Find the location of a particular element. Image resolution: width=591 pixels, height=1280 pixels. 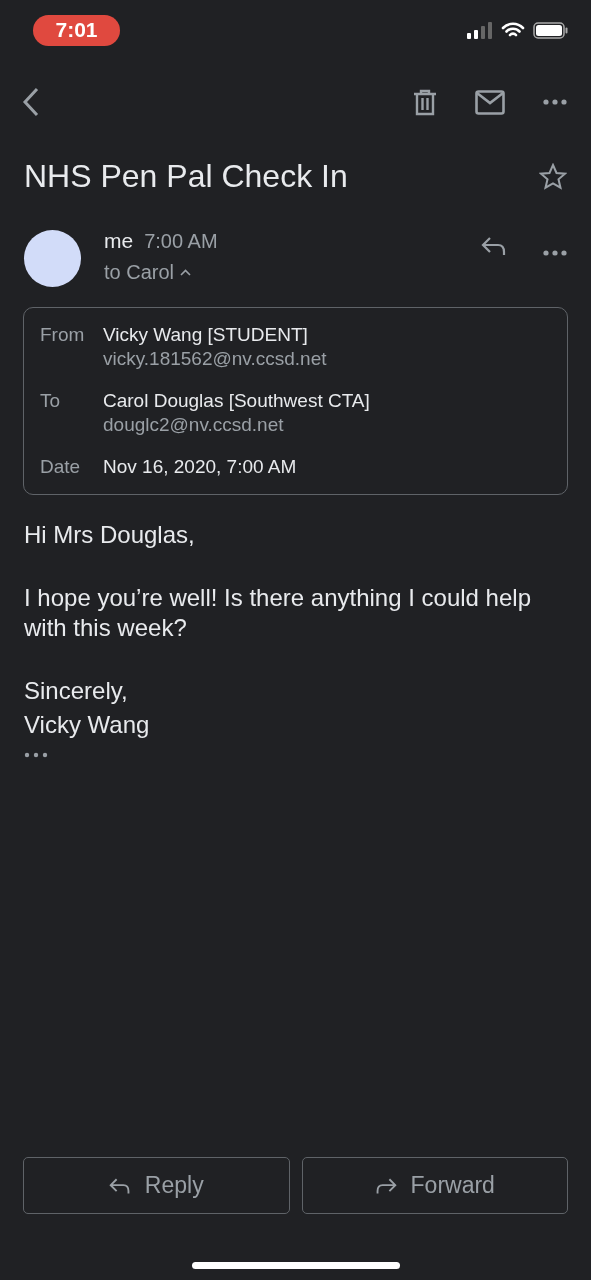

forward-action-button: Forward is located at coordinates (434, 1185).